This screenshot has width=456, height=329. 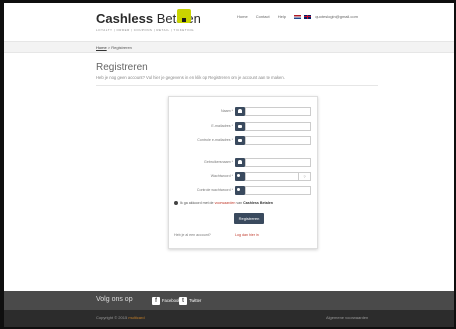 I want to click on copyright: Copyright © 2015 multicard, so click(x=120, y=317).